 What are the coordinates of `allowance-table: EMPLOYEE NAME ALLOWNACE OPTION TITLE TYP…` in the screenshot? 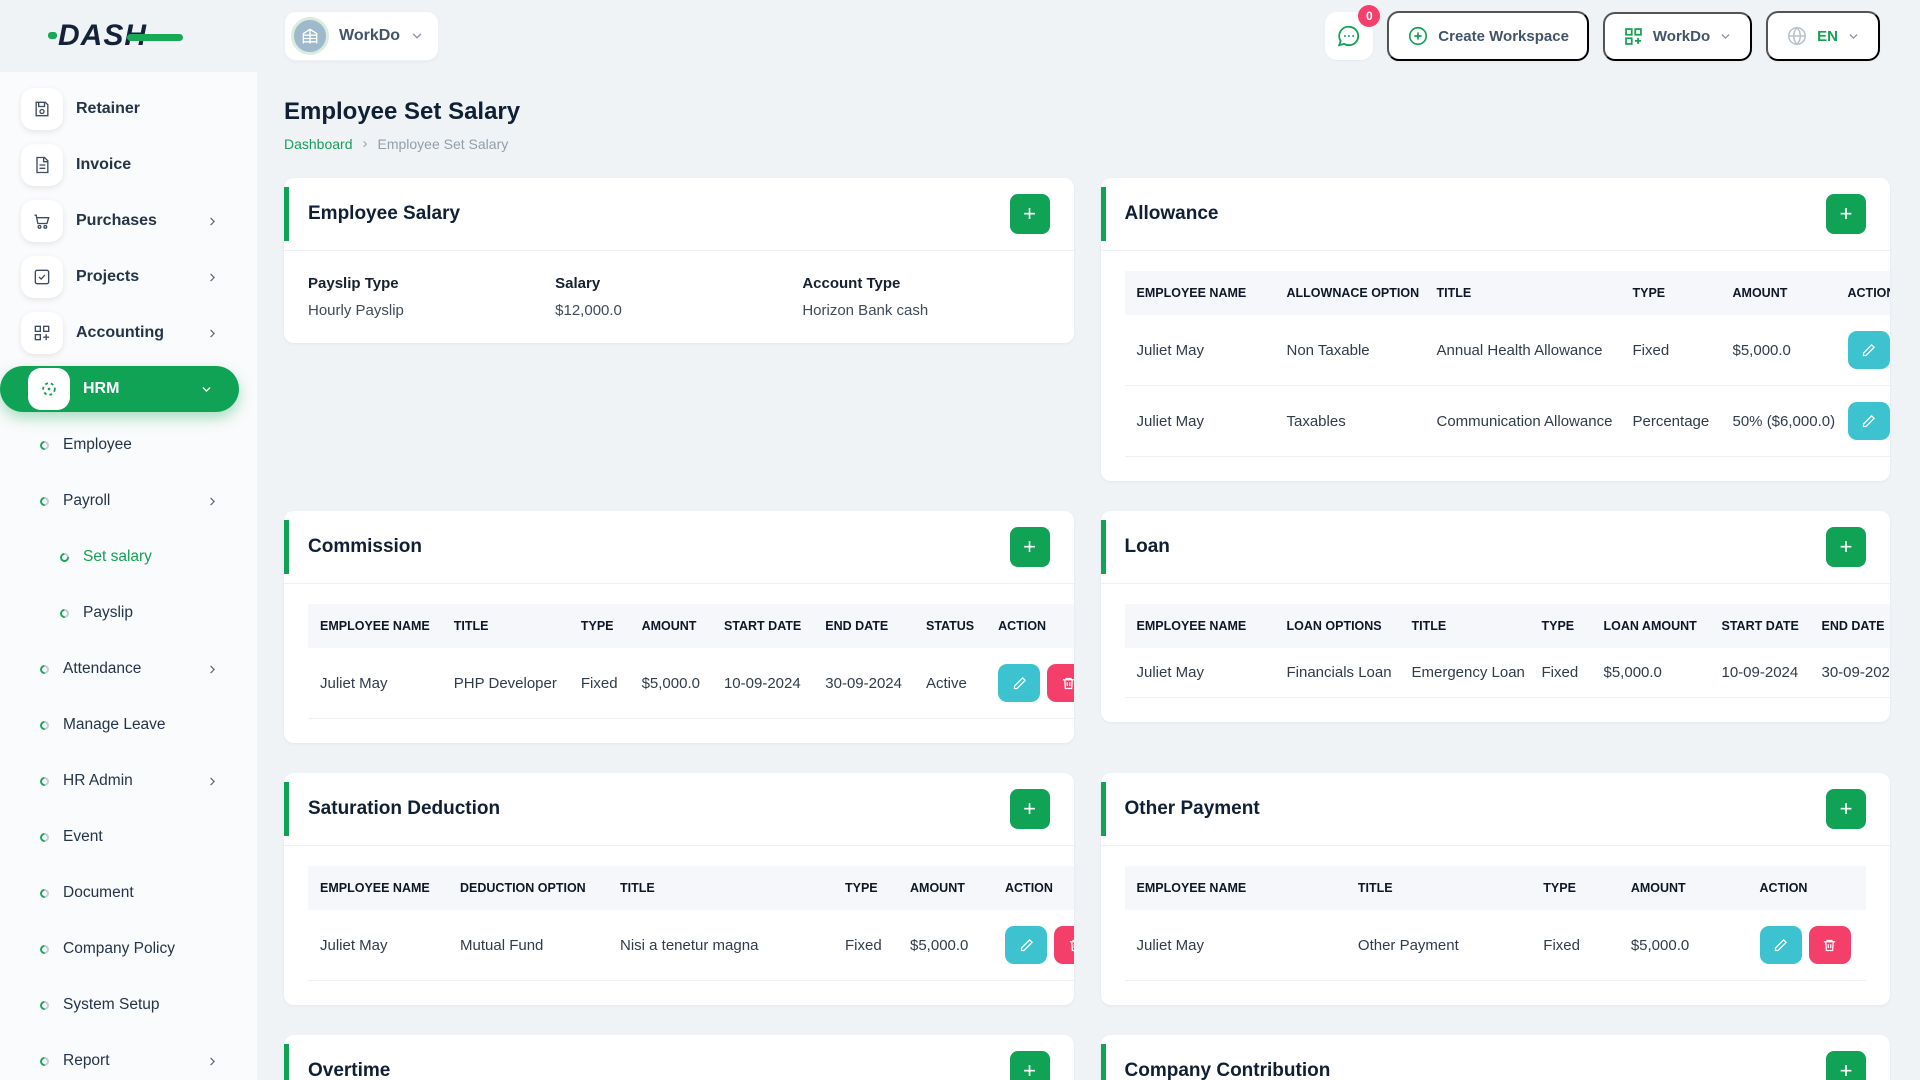 It's located at (1507, 364).